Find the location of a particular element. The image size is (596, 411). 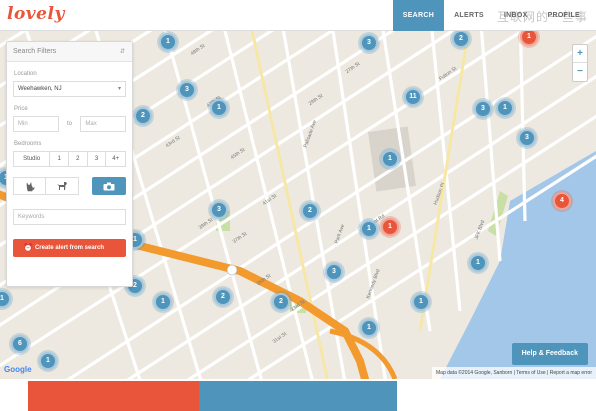

zoom-out-button: − is located at coordinates (580, 72).